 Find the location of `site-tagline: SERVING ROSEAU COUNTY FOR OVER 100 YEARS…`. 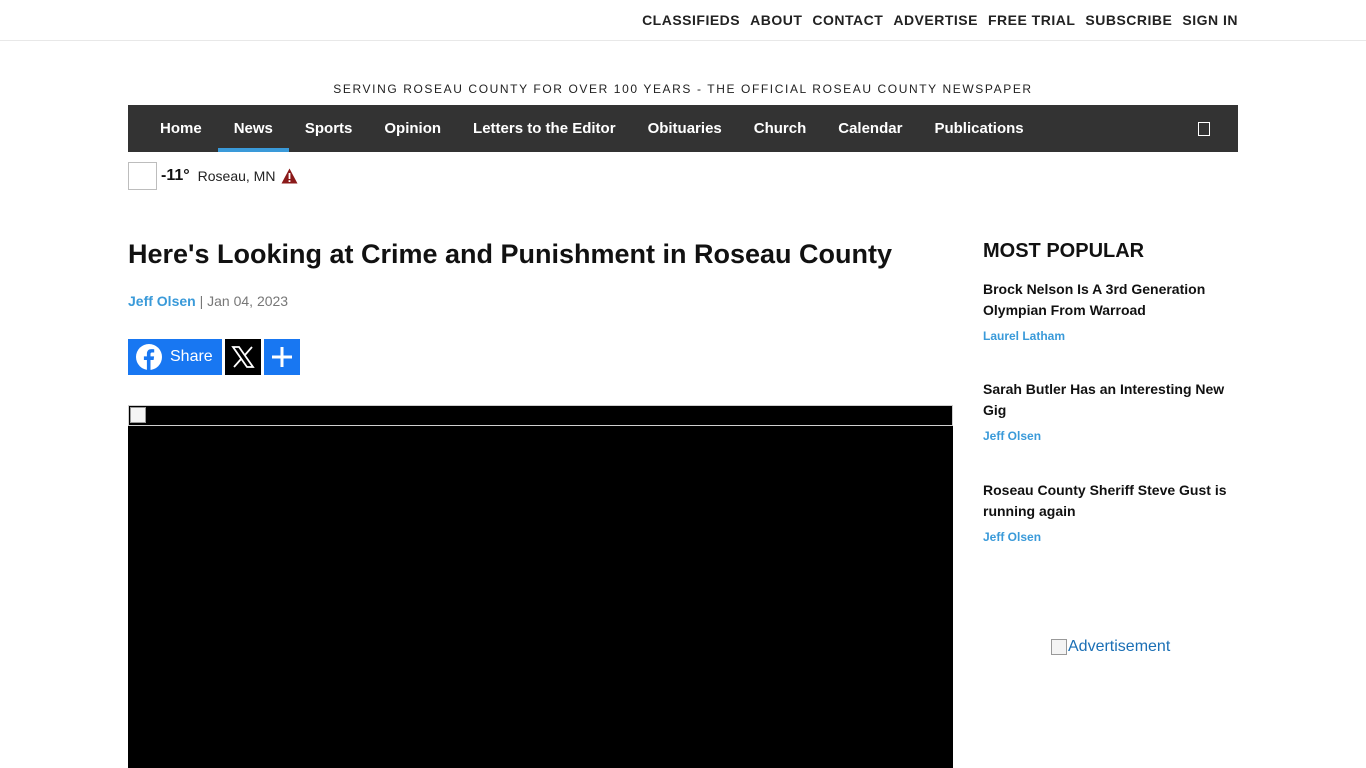

site-tagline: SERVING ROSEAU COUNTY FOR OVER 100 YEARS… is located at coordinates (683, 89).